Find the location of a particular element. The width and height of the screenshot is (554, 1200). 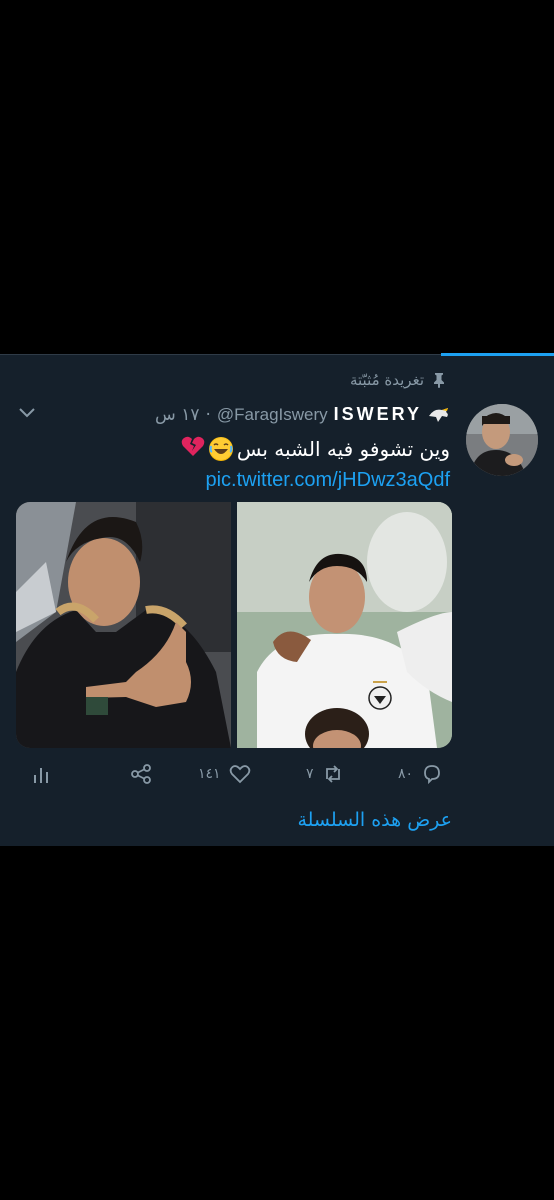

tweet-actions: ١٤١ ٧ ٨٠ is located at coordinates (243, 778).